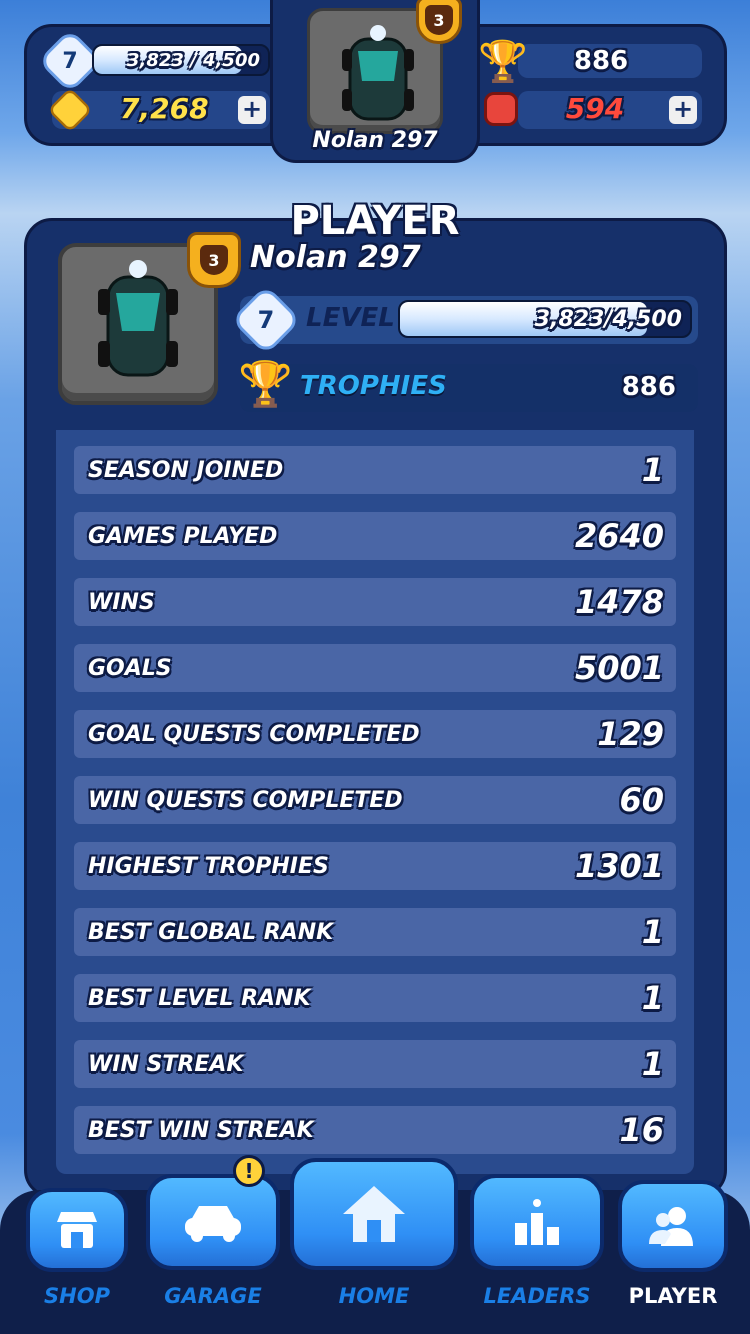 This screenshot has width=750, height=1334. What do you see at coordinates (683, 110) in the screenshot?
I see `add-gems-button: +` at bounding box center [683, 110].